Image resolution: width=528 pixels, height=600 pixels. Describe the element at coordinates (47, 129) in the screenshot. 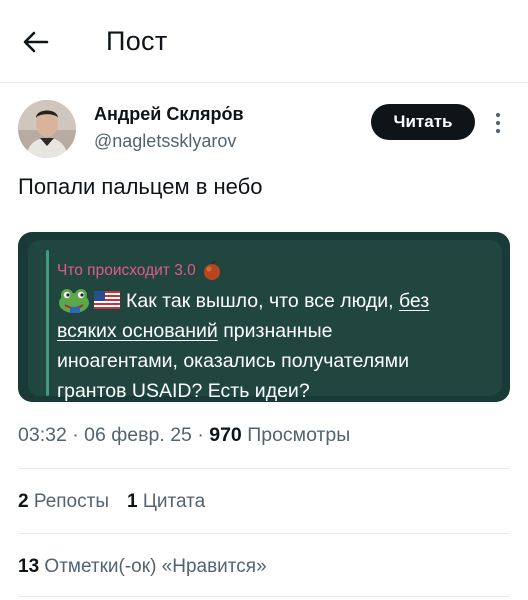

I see `avatar` at that location.